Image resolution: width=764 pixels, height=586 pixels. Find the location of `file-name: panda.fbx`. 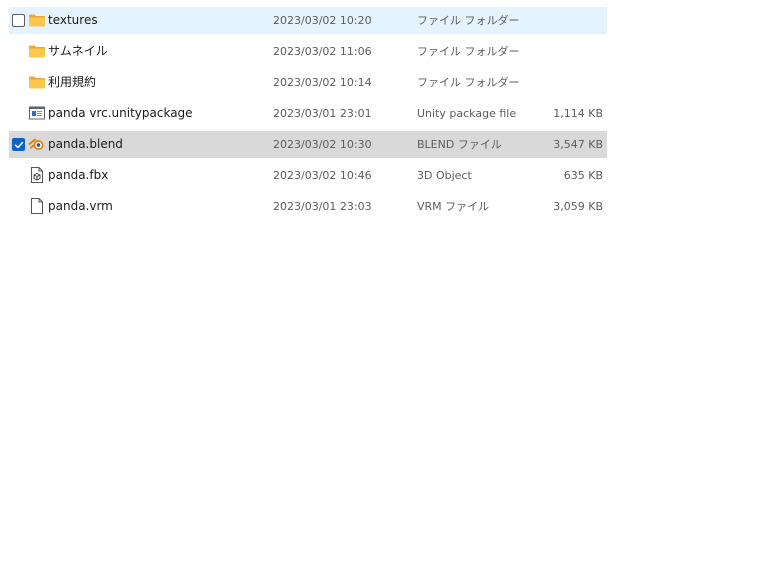

file-name: panda.fbx is located at coordinates (78, 175).